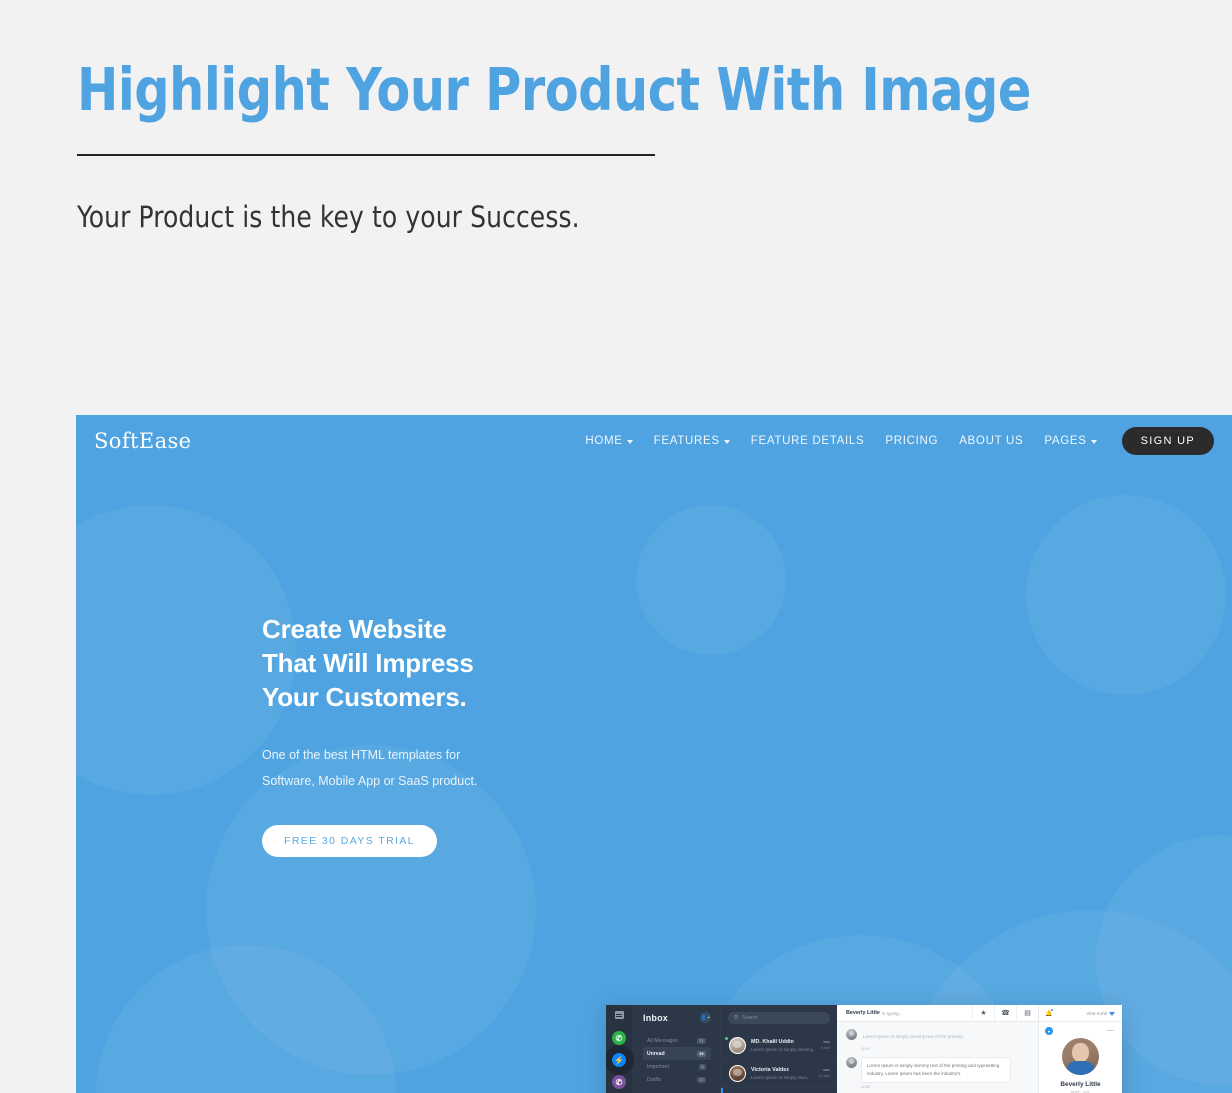  I want to click on inbox-item-all-messages: All Messages 21, so click(677, 1040).